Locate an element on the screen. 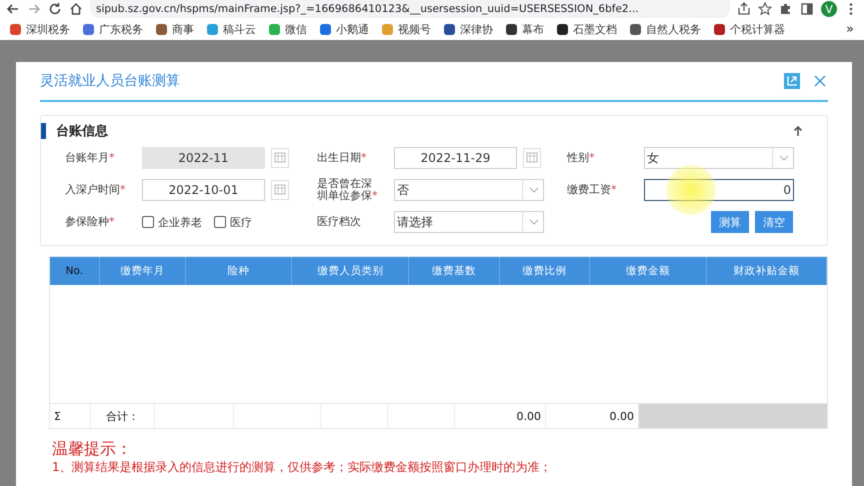  field-label: 参保险种* is located at coordinates (90, 222).